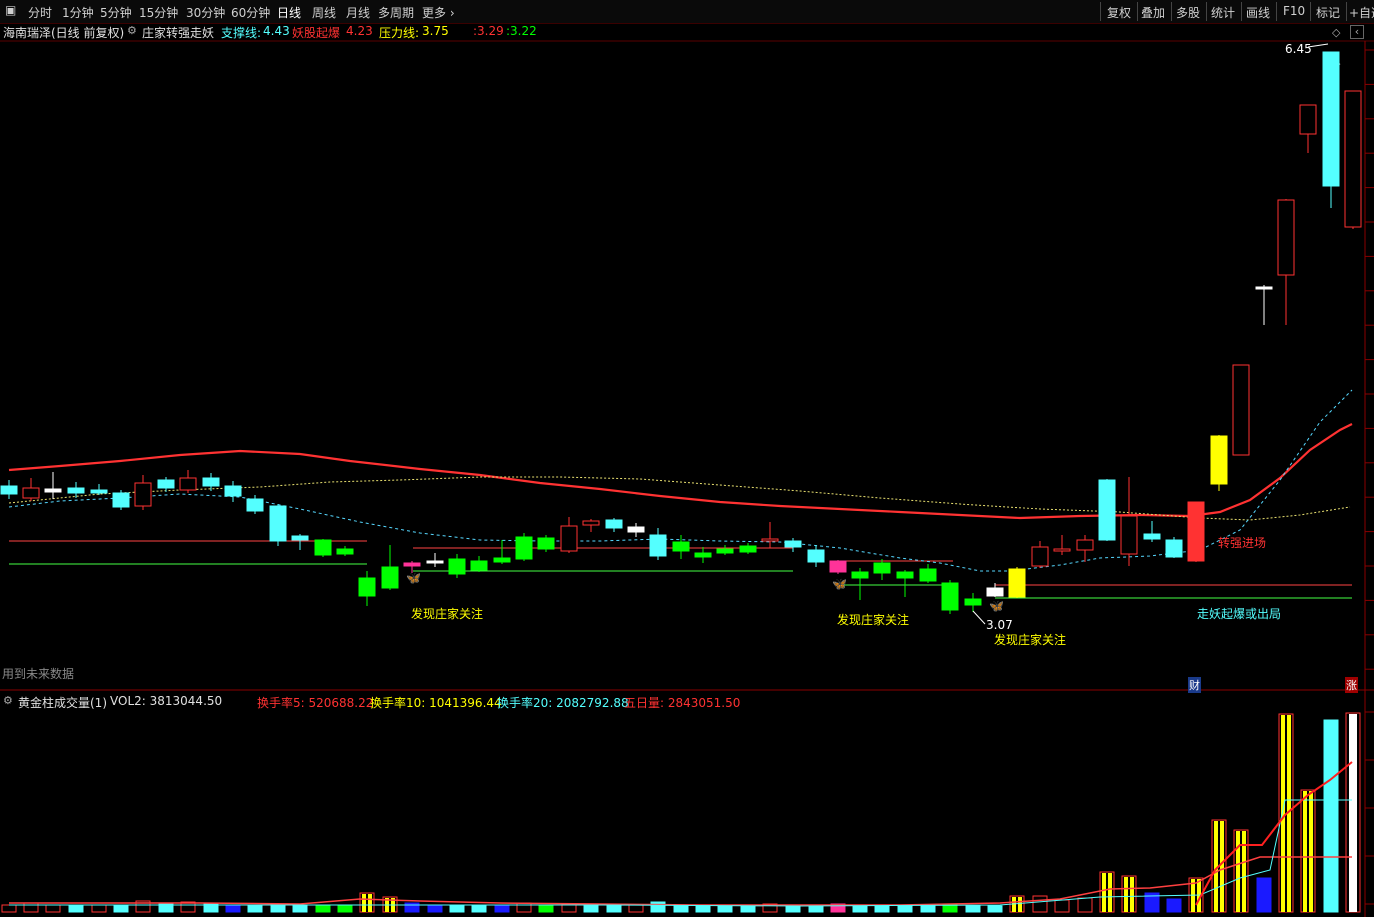 Image resolution: width=1374 pixels, height=917 pixels. I want to click on vol2-value: VOL2: 3813044.50, so click(166, 701).